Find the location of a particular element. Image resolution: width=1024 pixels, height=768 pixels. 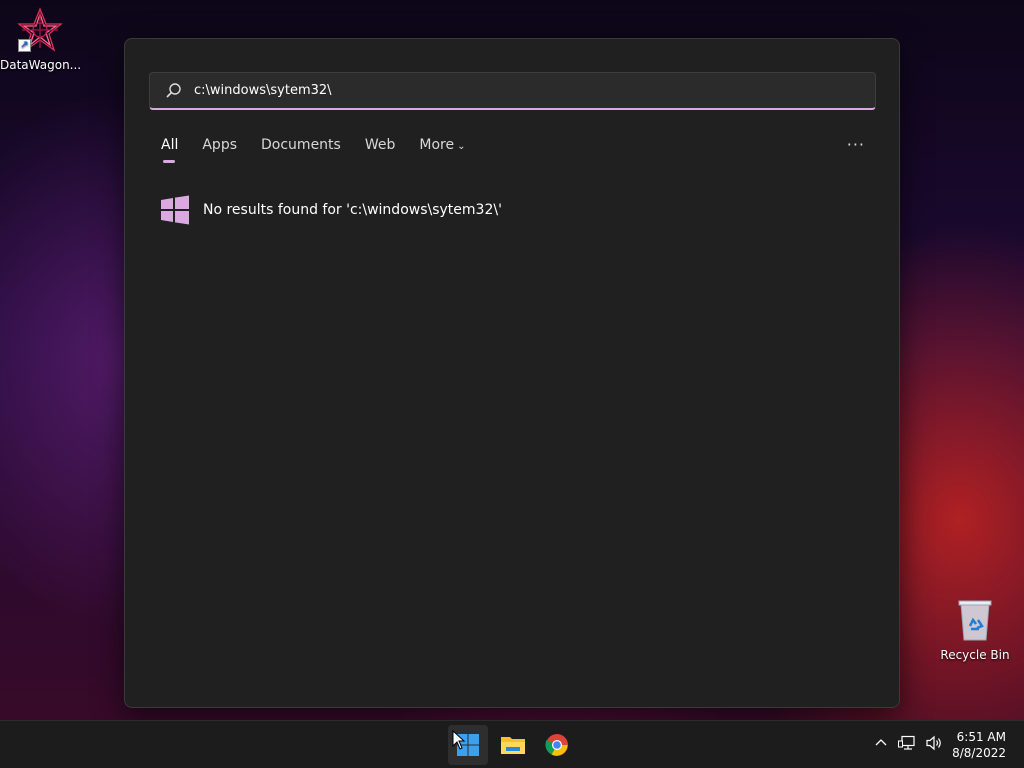

chrome-button is located at coordinates (557, 745).